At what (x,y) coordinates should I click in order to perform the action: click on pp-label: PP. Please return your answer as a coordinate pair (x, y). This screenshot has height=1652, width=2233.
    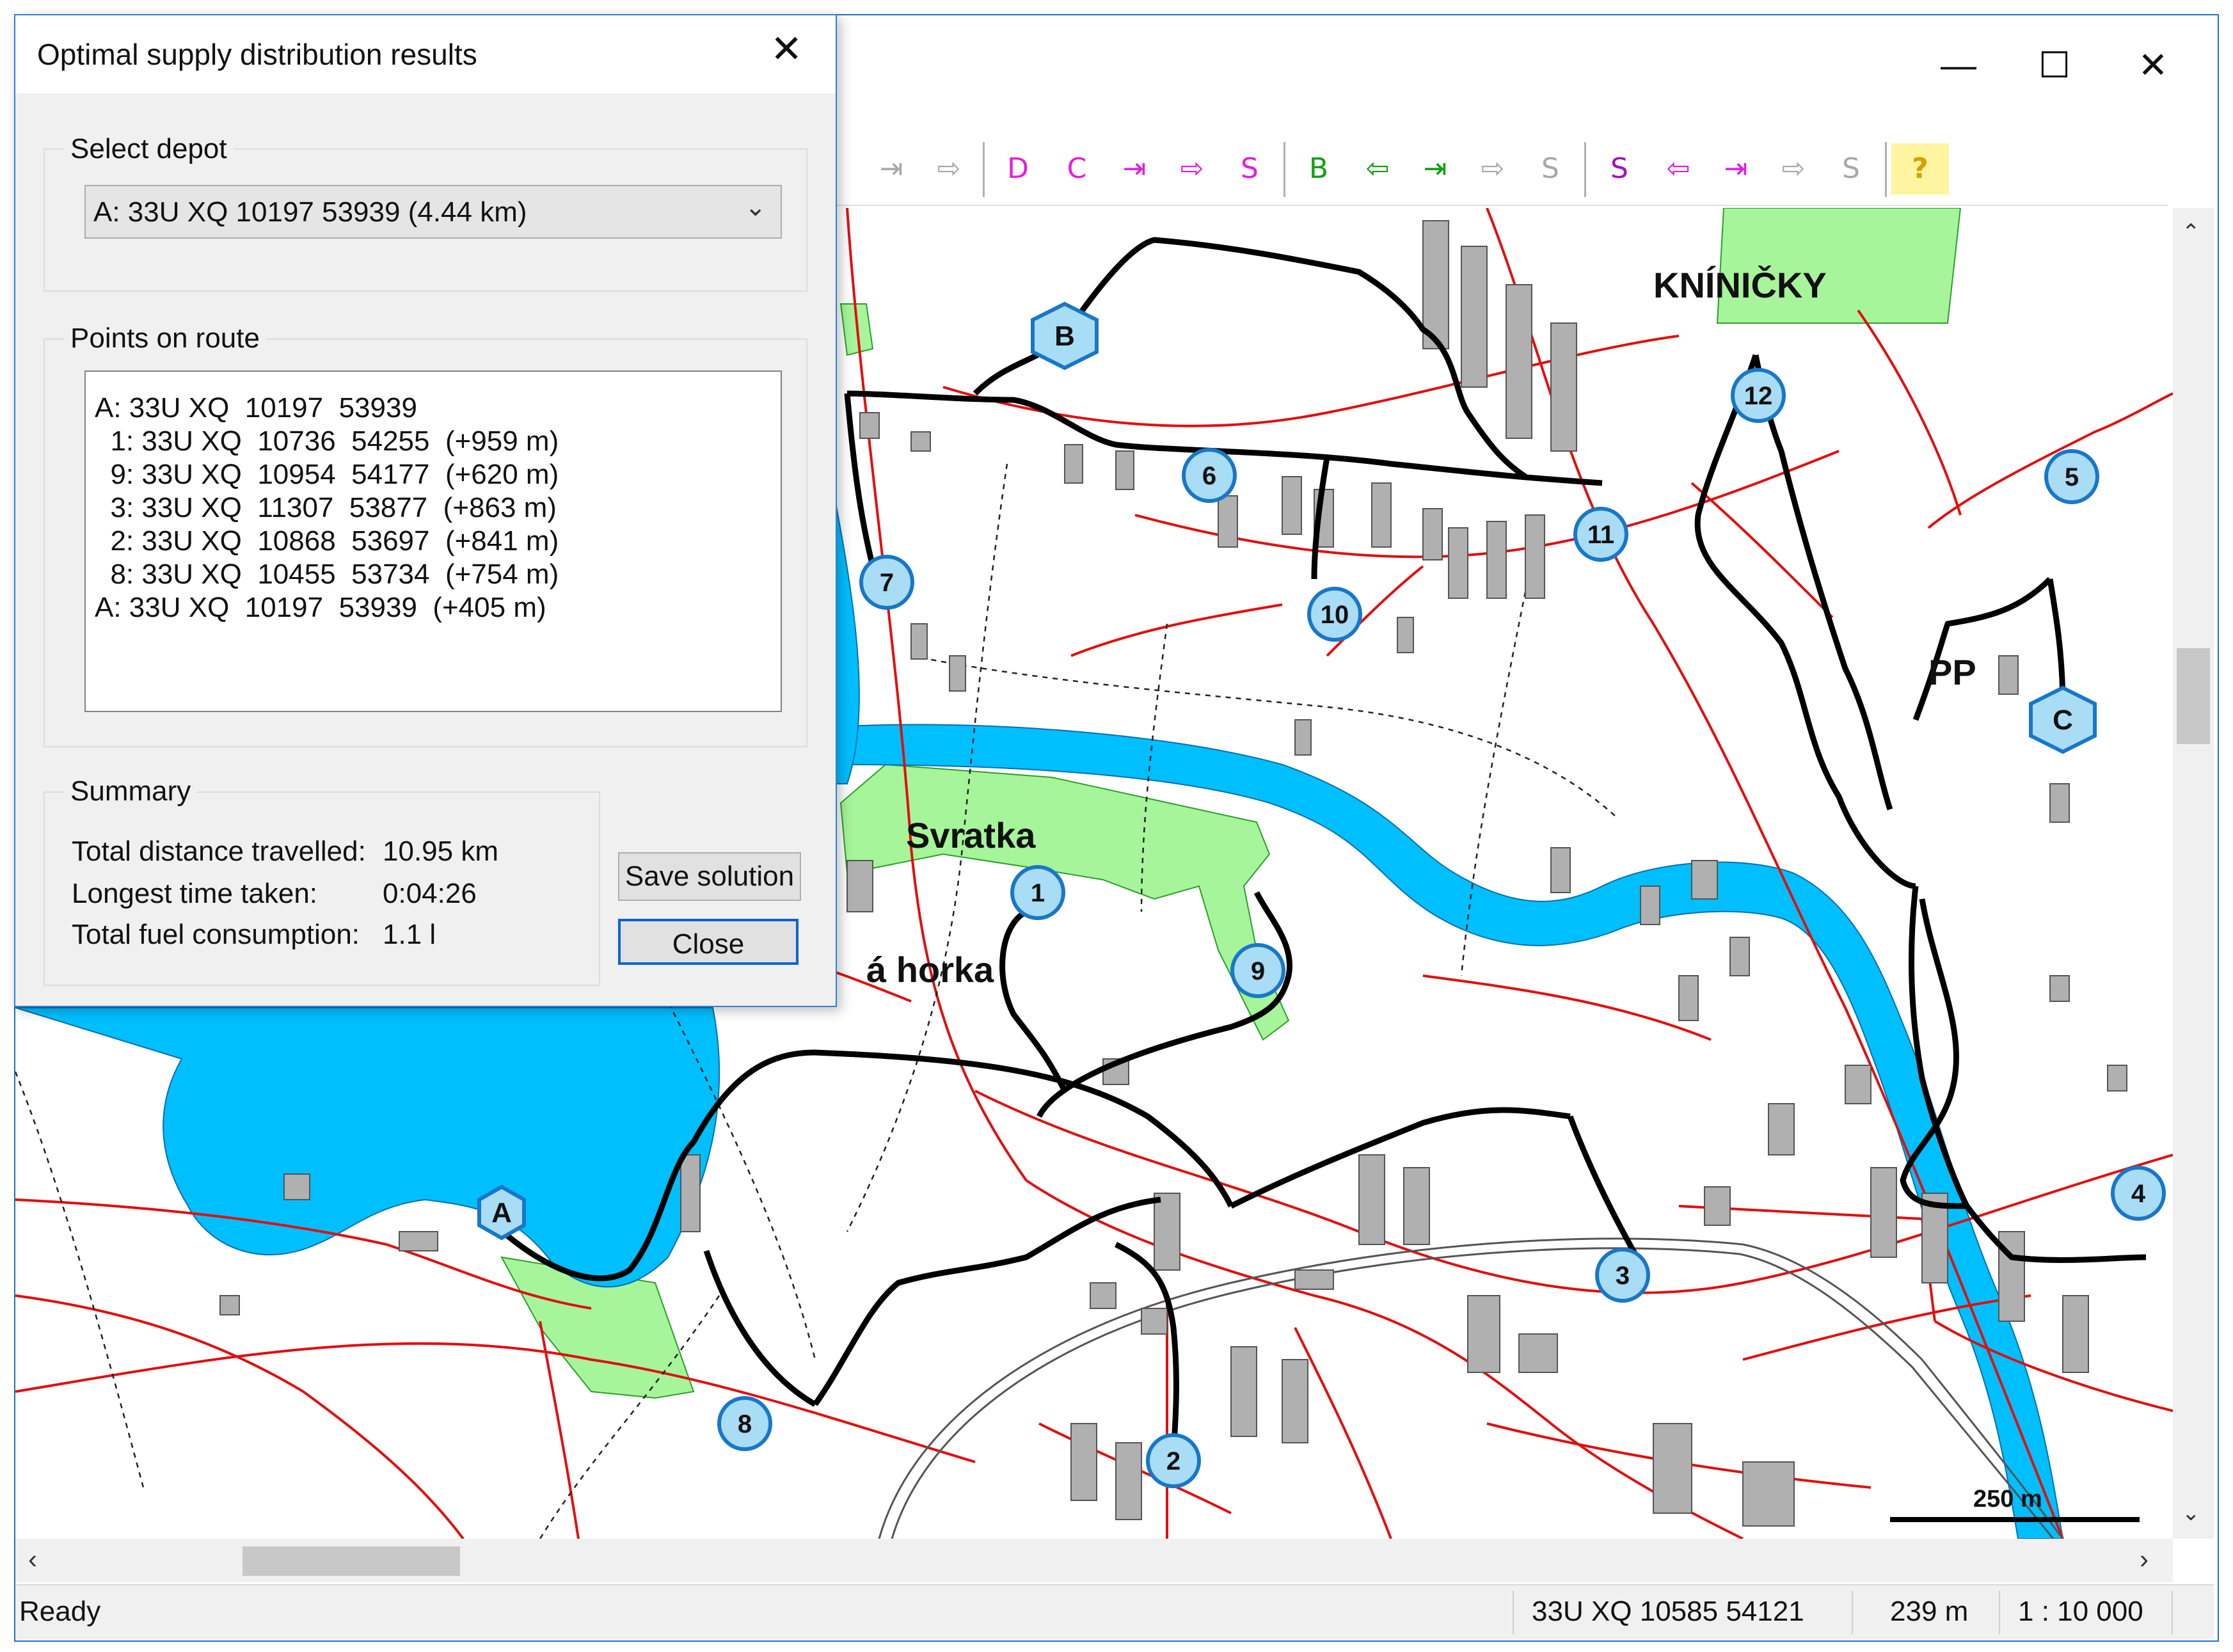
    Looking at the image, I should click on (1952, 672).